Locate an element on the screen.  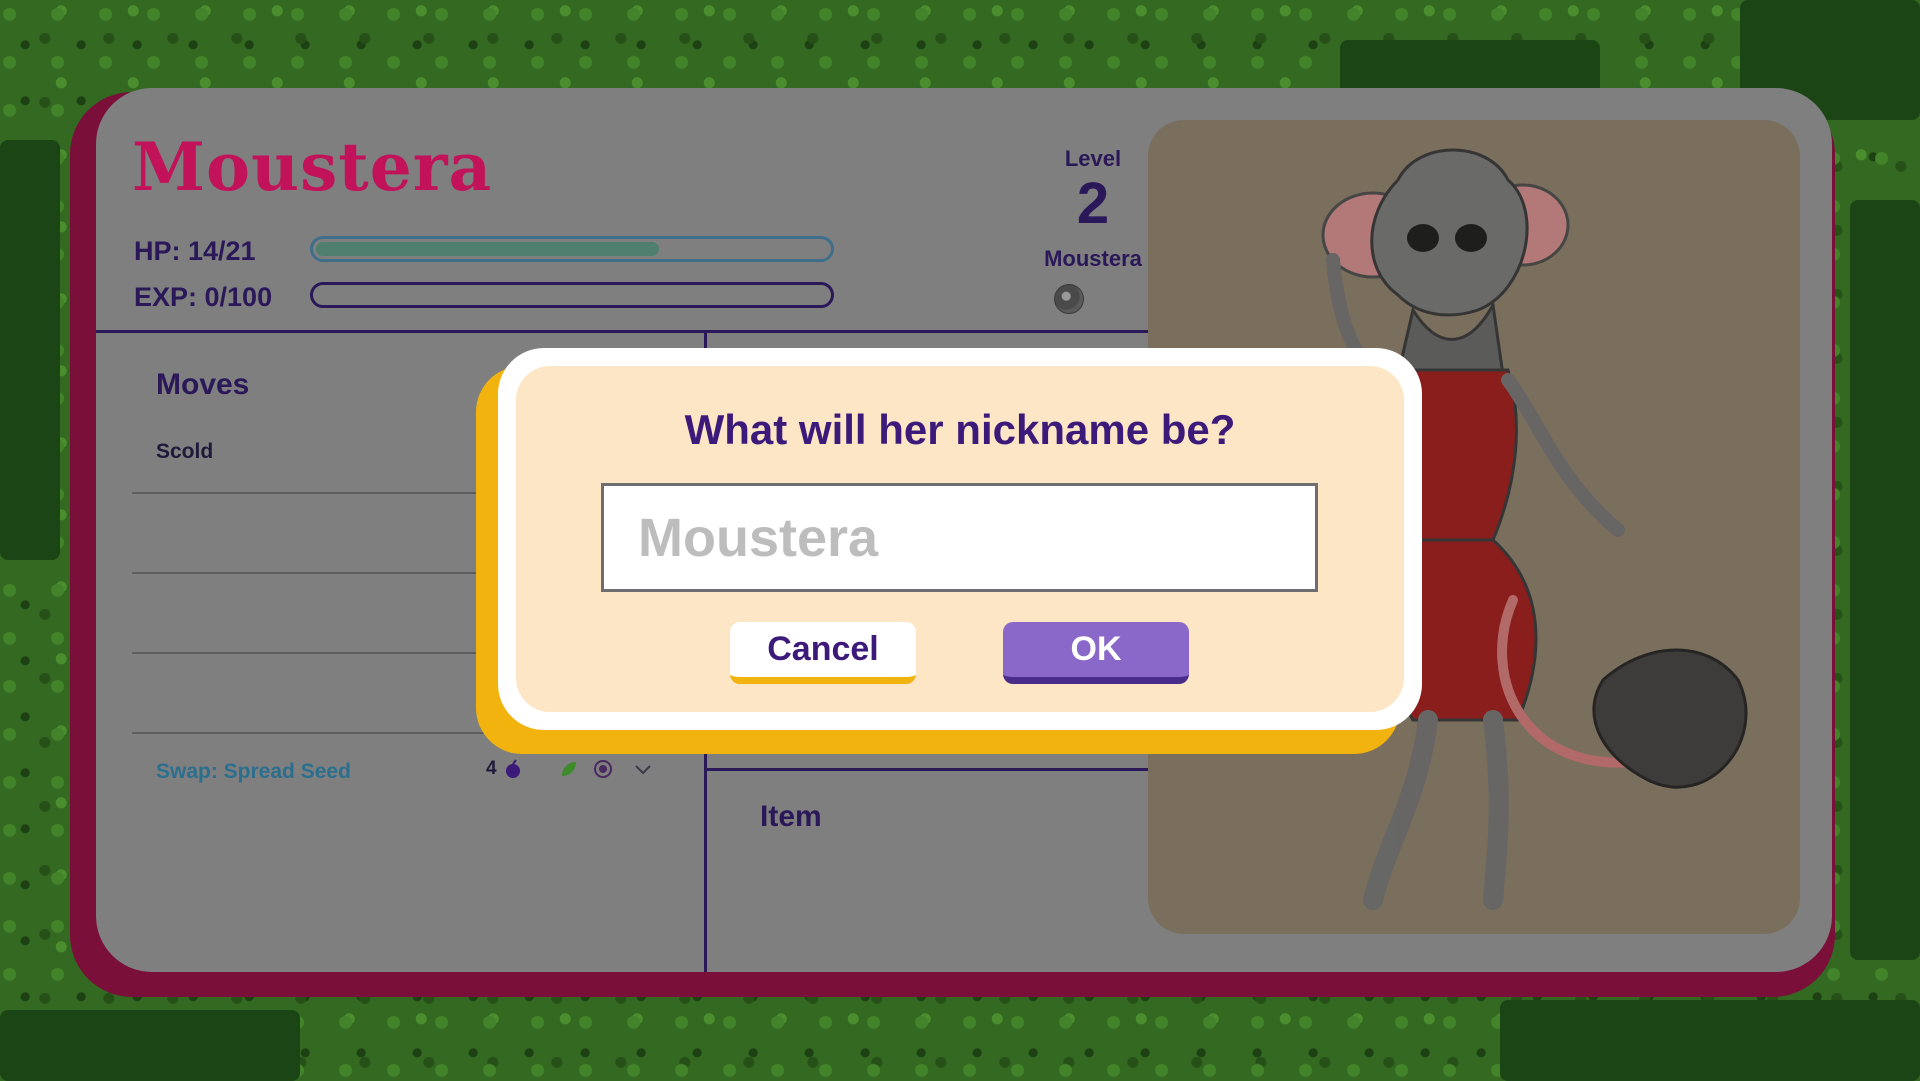
leaf-icon is located at coordinates (568, 769).